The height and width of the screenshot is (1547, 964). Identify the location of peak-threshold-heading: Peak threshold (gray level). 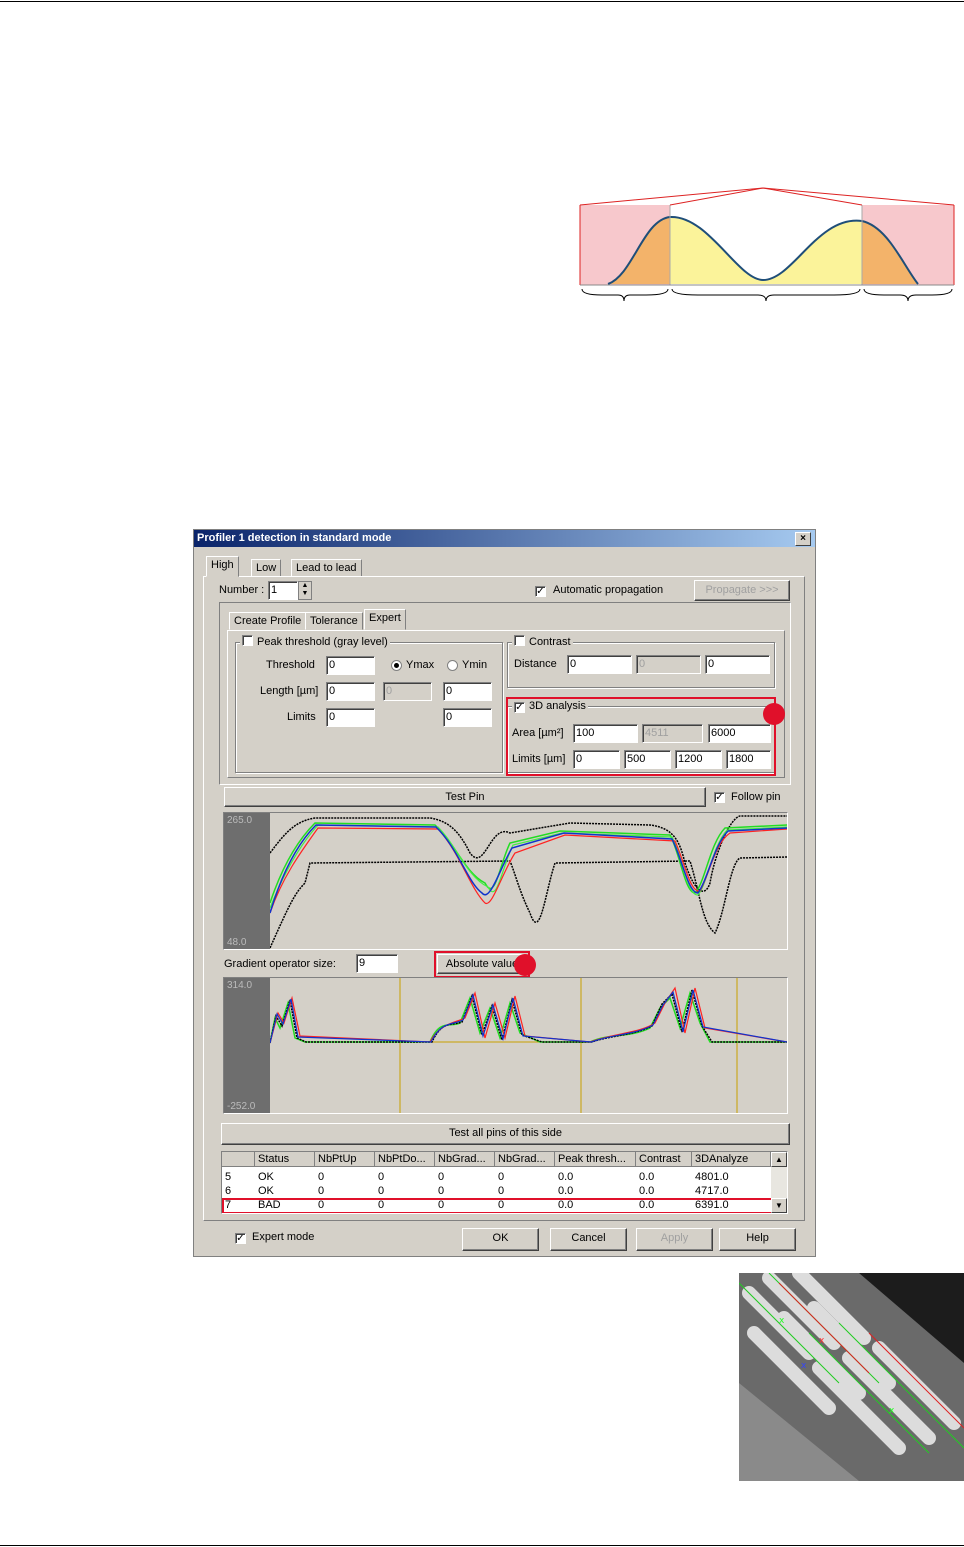
(315, 641).